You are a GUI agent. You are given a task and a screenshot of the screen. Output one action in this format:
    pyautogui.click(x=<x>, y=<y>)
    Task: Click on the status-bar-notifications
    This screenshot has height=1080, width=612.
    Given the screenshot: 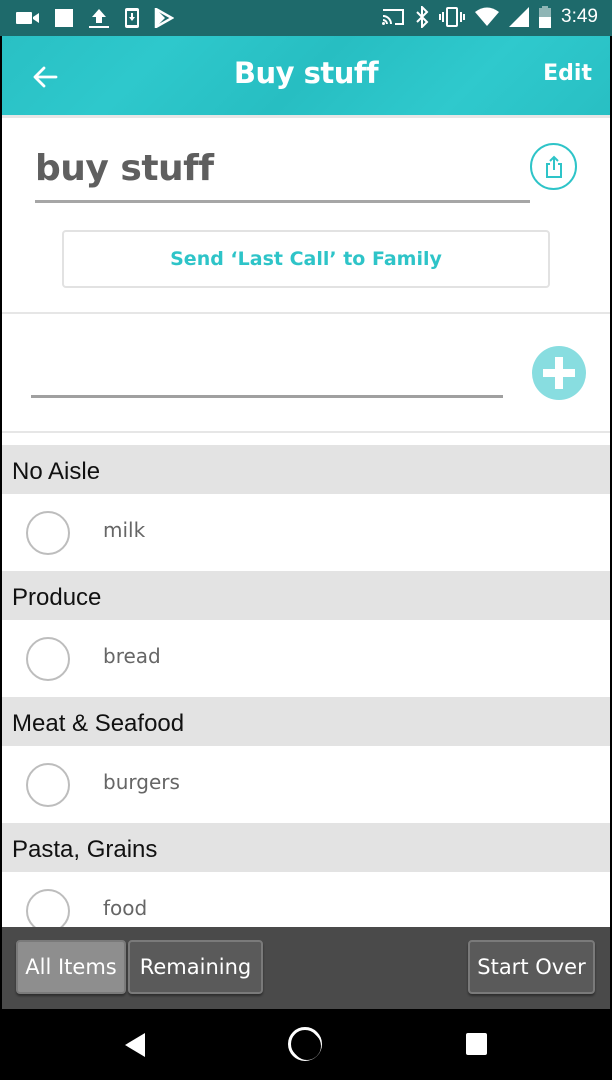 What is the action you would take?
    pyautogui.click(x=95, y=18)
    